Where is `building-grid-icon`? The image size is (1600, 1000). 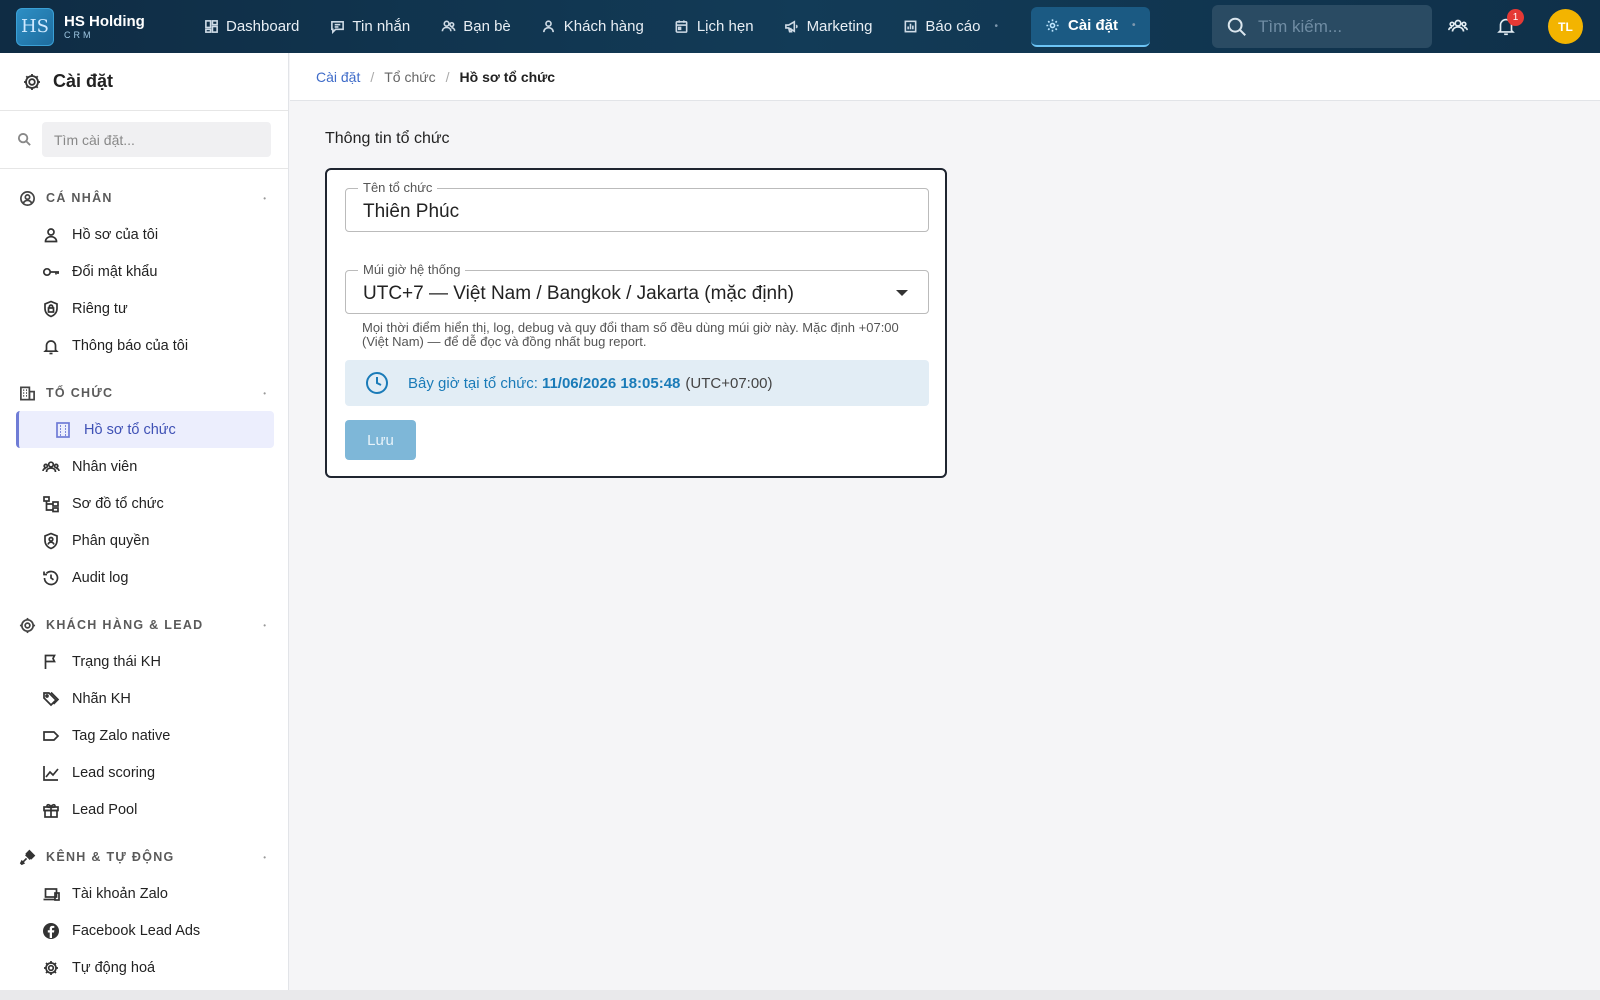
building-grid-icon is located at coordinates (63, 429).